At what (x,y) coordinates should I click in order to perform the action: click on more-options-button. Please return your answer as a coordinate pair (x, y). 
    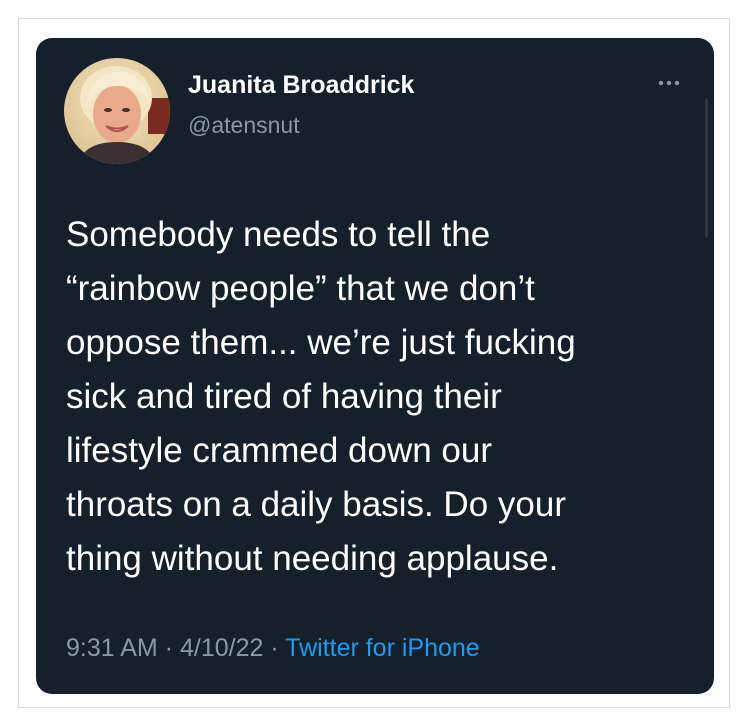
    Looking at the image, I should click on (669, 83).